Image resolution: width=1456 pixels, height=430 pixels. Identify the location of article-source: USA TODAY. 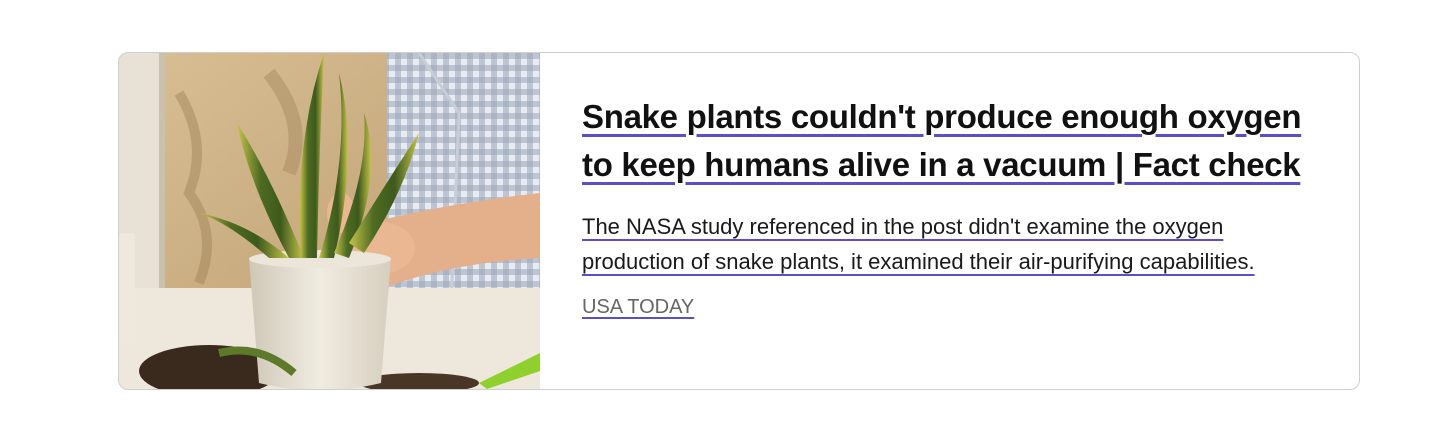
(950, 307).